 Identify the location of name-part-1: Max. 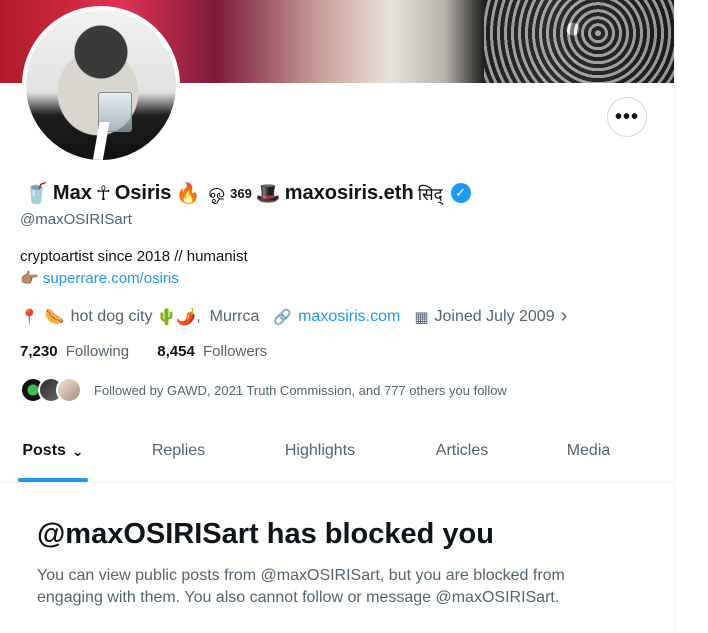
(72, 192).